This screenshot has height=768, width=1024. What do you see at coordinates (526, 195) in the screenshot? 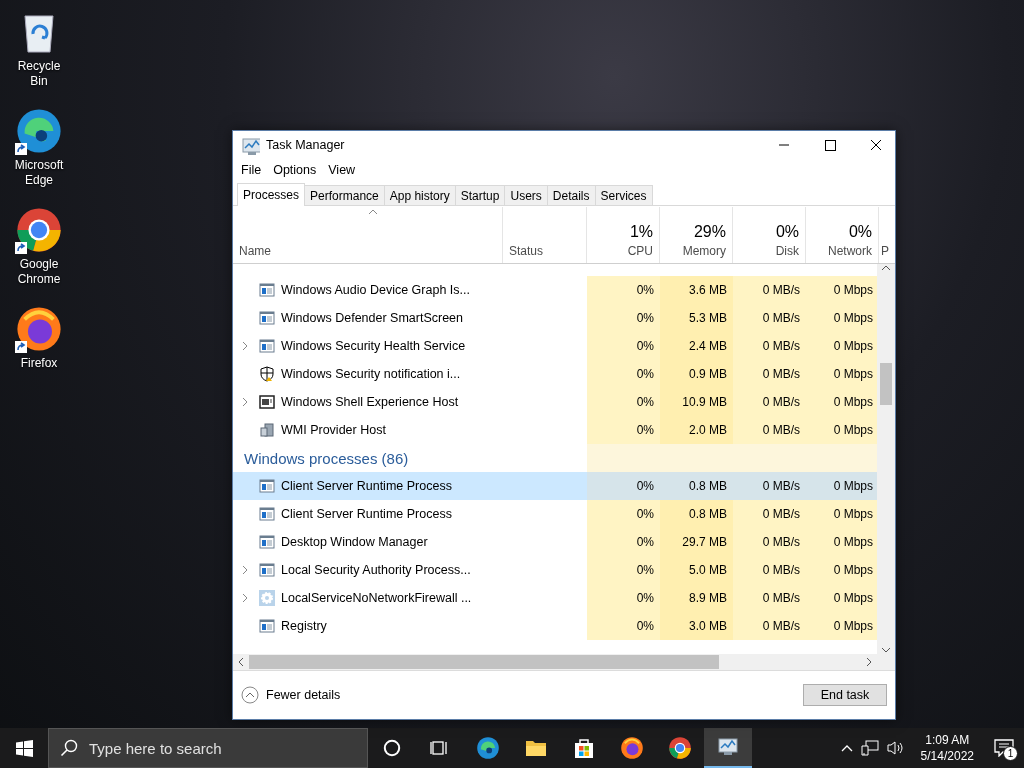
I see `tab: Users` at bounding box center [526, 195].